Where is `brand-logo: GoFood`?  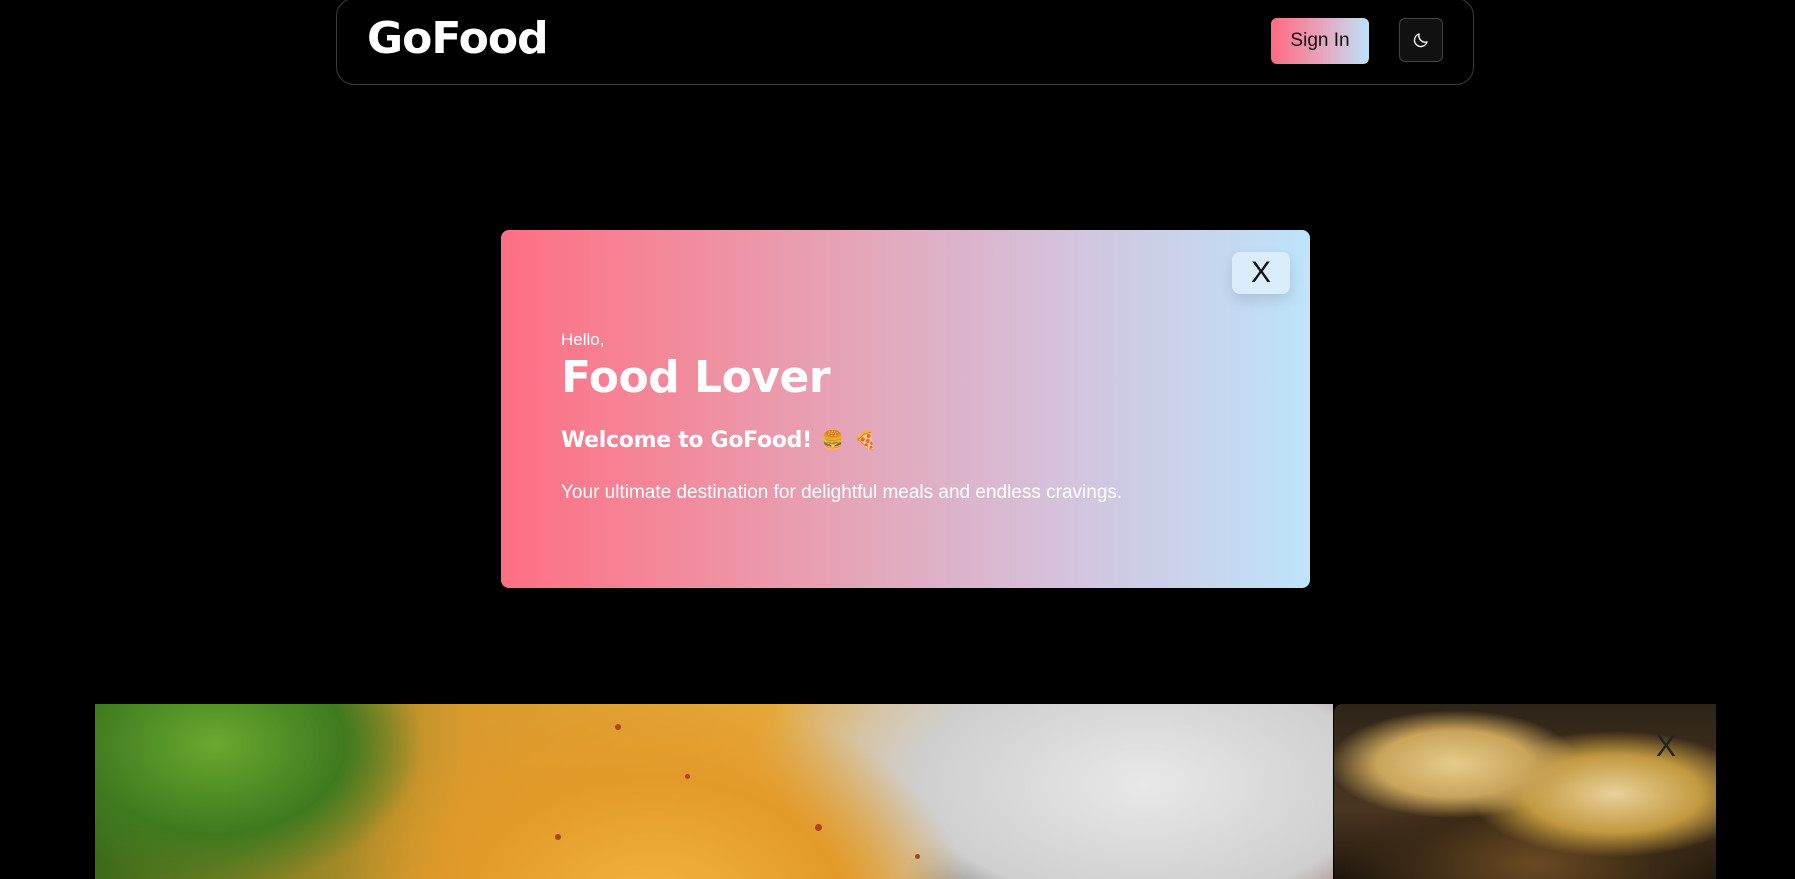 brand-logo: GoFood is located at coordinates (458, 38).